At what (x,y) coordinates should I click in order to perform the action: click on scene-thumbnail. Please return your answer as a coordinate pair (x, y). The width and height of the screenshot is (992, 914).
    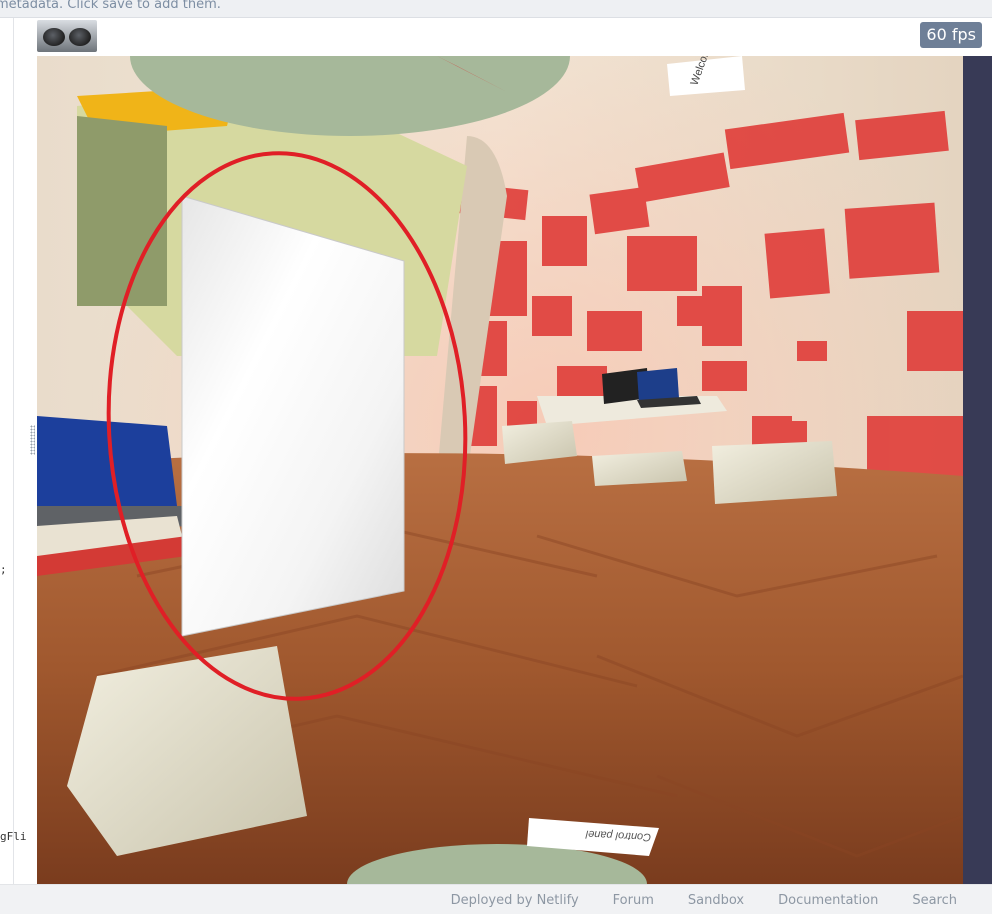
    Looking at the image, I should click on (67, 36).